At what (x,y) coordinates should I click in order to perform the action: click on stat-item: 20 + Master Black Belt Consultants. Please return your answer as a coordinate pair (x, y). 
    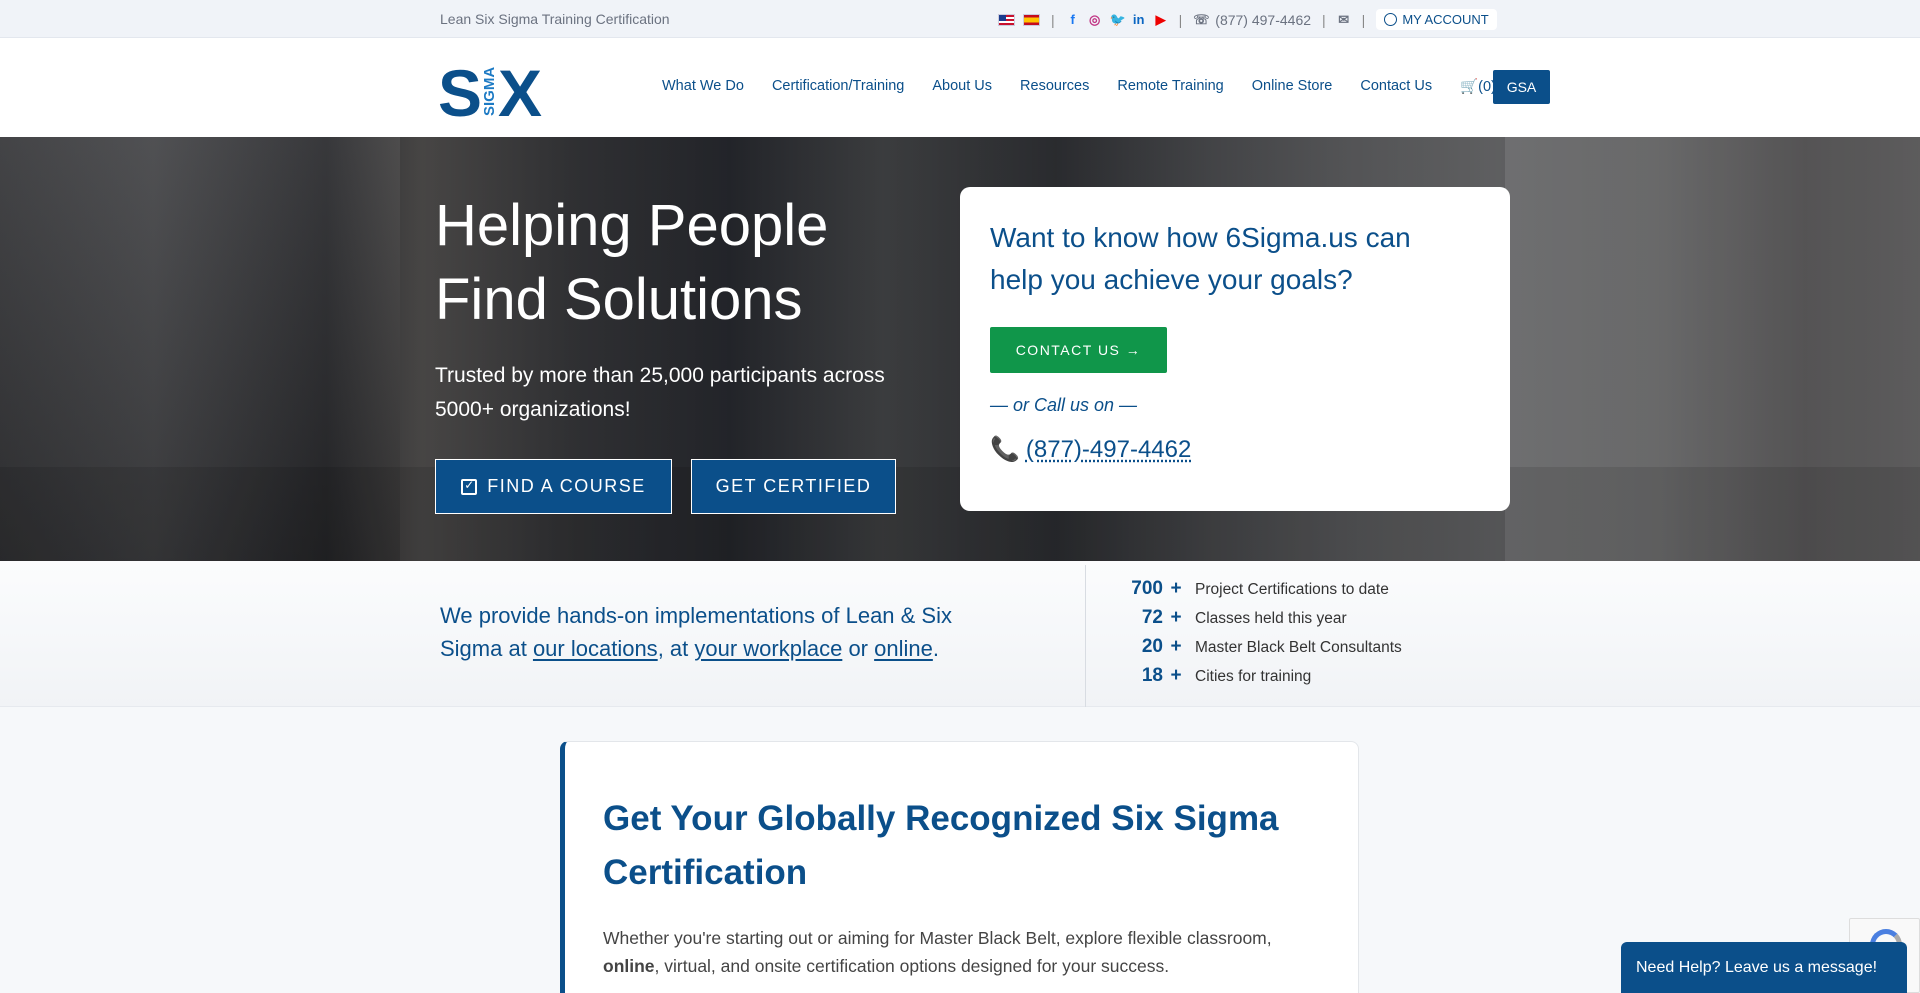
    Looking at the image, I should click on (1253, 650).